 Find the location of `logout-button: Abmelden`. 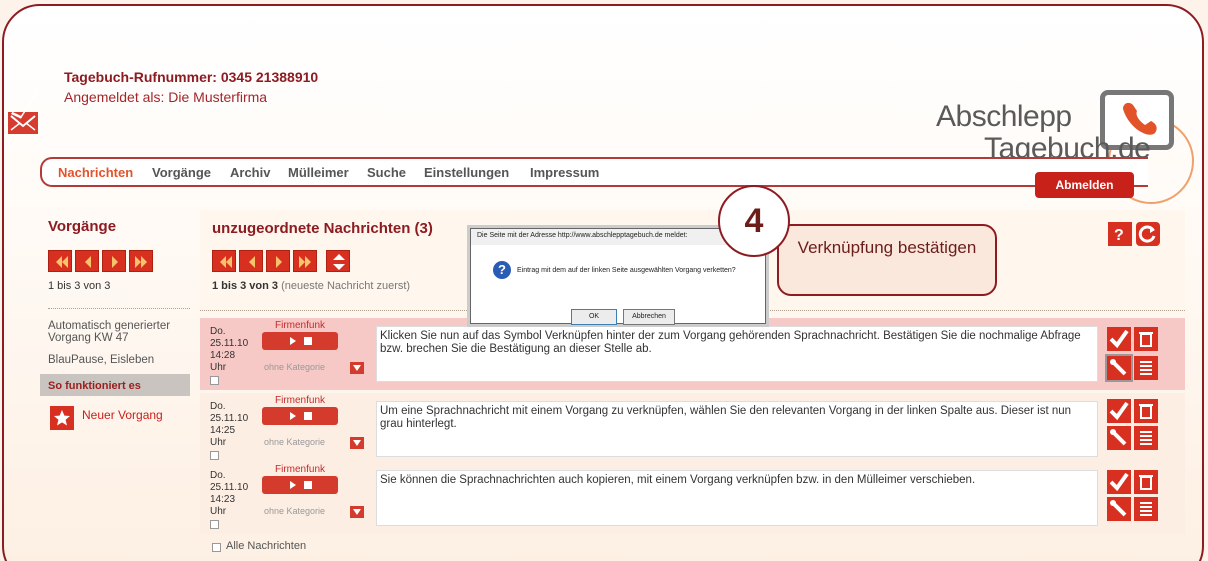

logout-button: Abmelden is located at coordinates (1084, 185).